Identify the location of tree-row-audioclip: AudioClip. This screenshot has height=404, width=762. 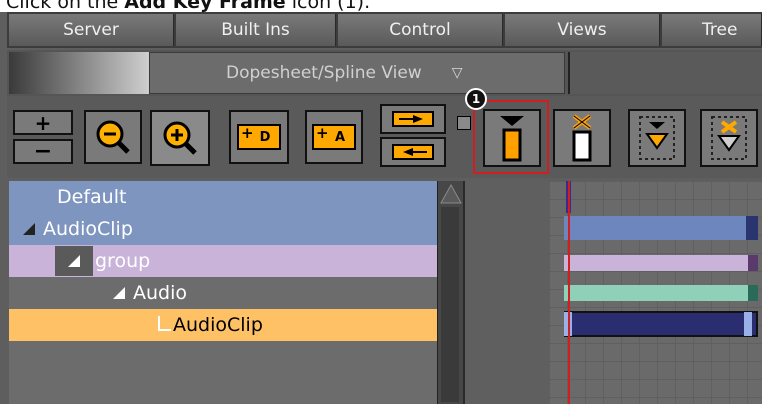
(223, 229).